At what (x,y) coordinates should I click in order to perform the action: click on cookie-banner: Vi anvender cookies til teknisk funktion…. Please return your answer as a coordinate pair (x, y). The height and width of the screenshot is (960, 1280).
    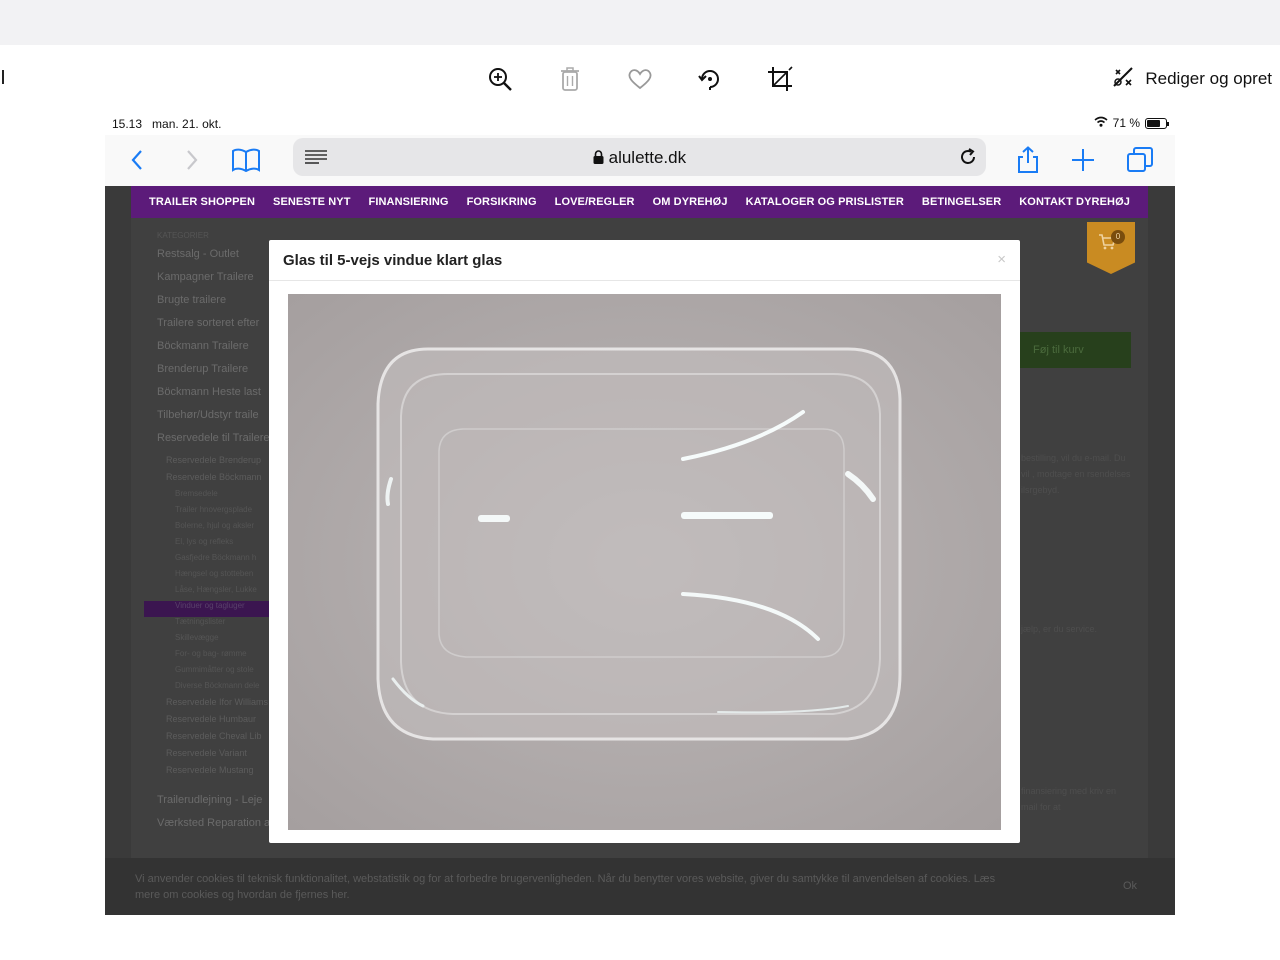
    Looking at the image, I should click on (640, 886).